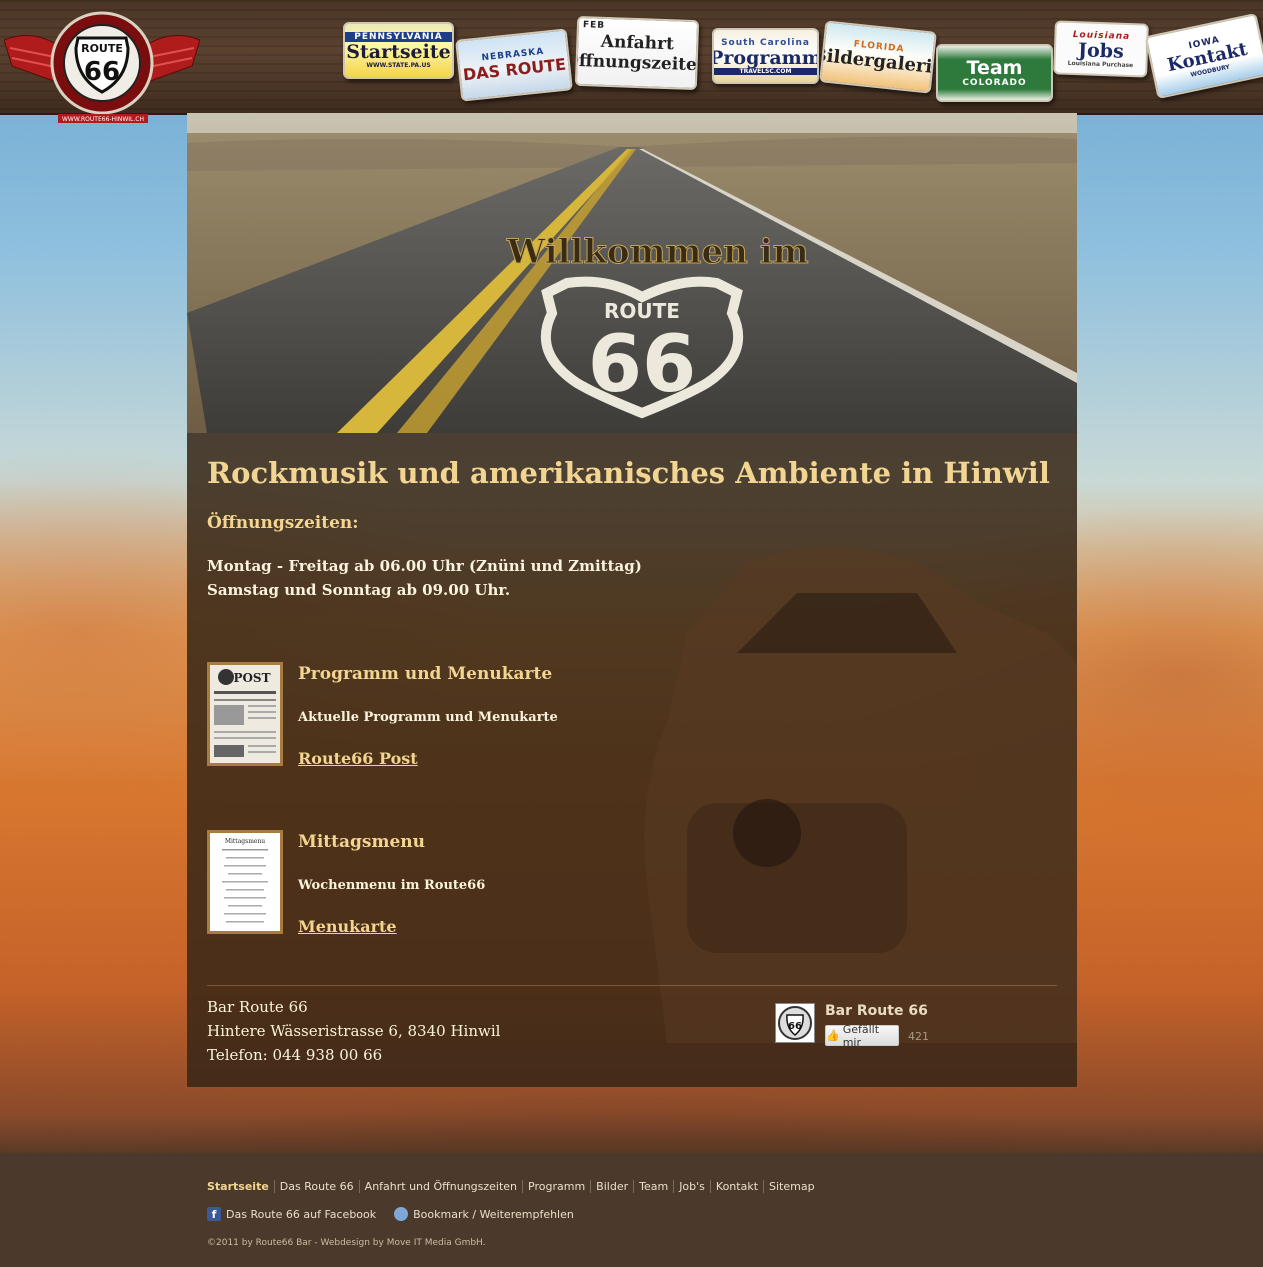  What do you see at coordinates (493, 1214) in the screenshot?
I see `bookmark-link-label: Bookmark / Weiterempfehlen` at bounding box center [493, 1214].